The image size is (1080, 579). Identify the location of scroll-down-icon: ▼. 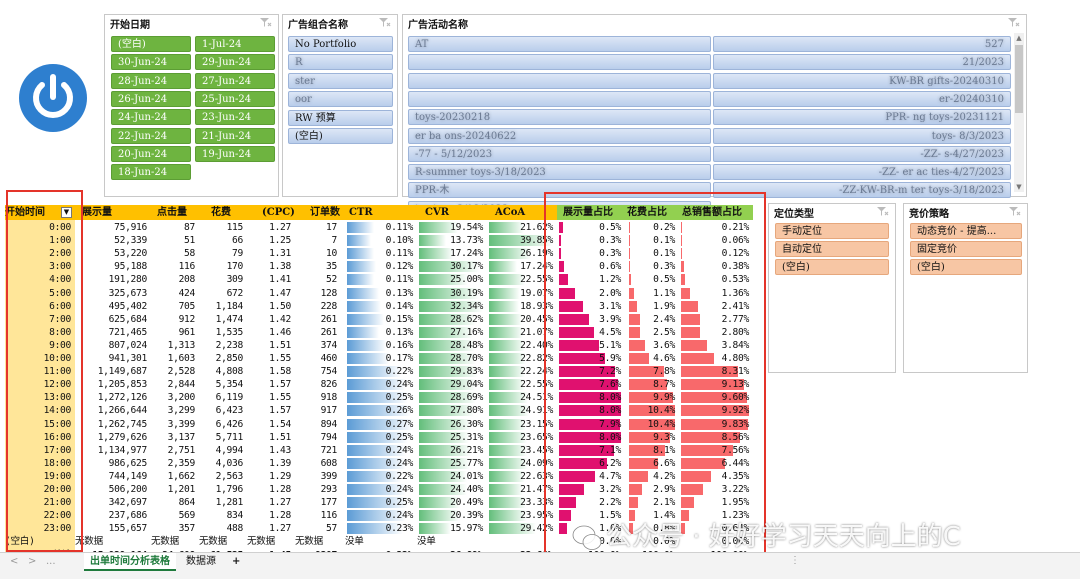
(1019, 187).